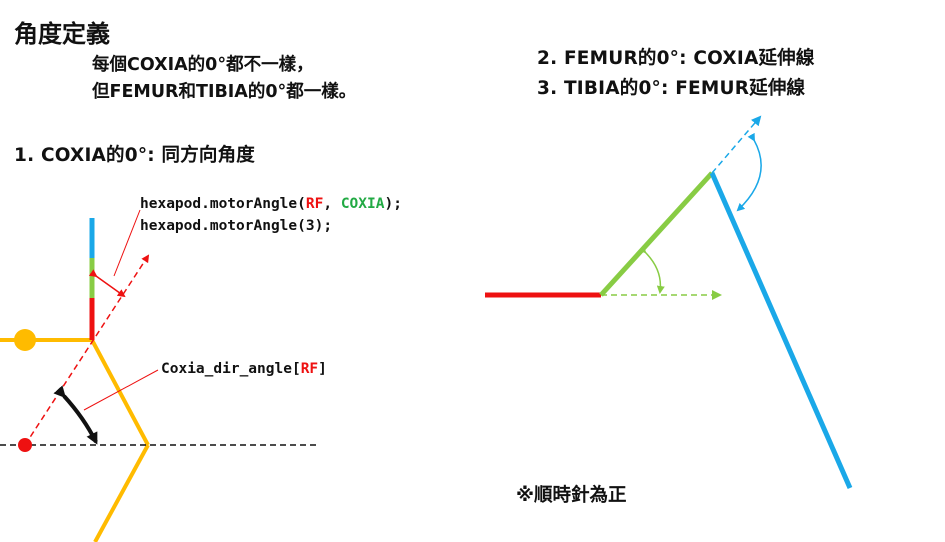 The width and height of the screenshot is (945, 542). What do you see at coordinates (127, 243) in the screenshot?
I see `pointer-line-code` at bounding box center [127, 243].